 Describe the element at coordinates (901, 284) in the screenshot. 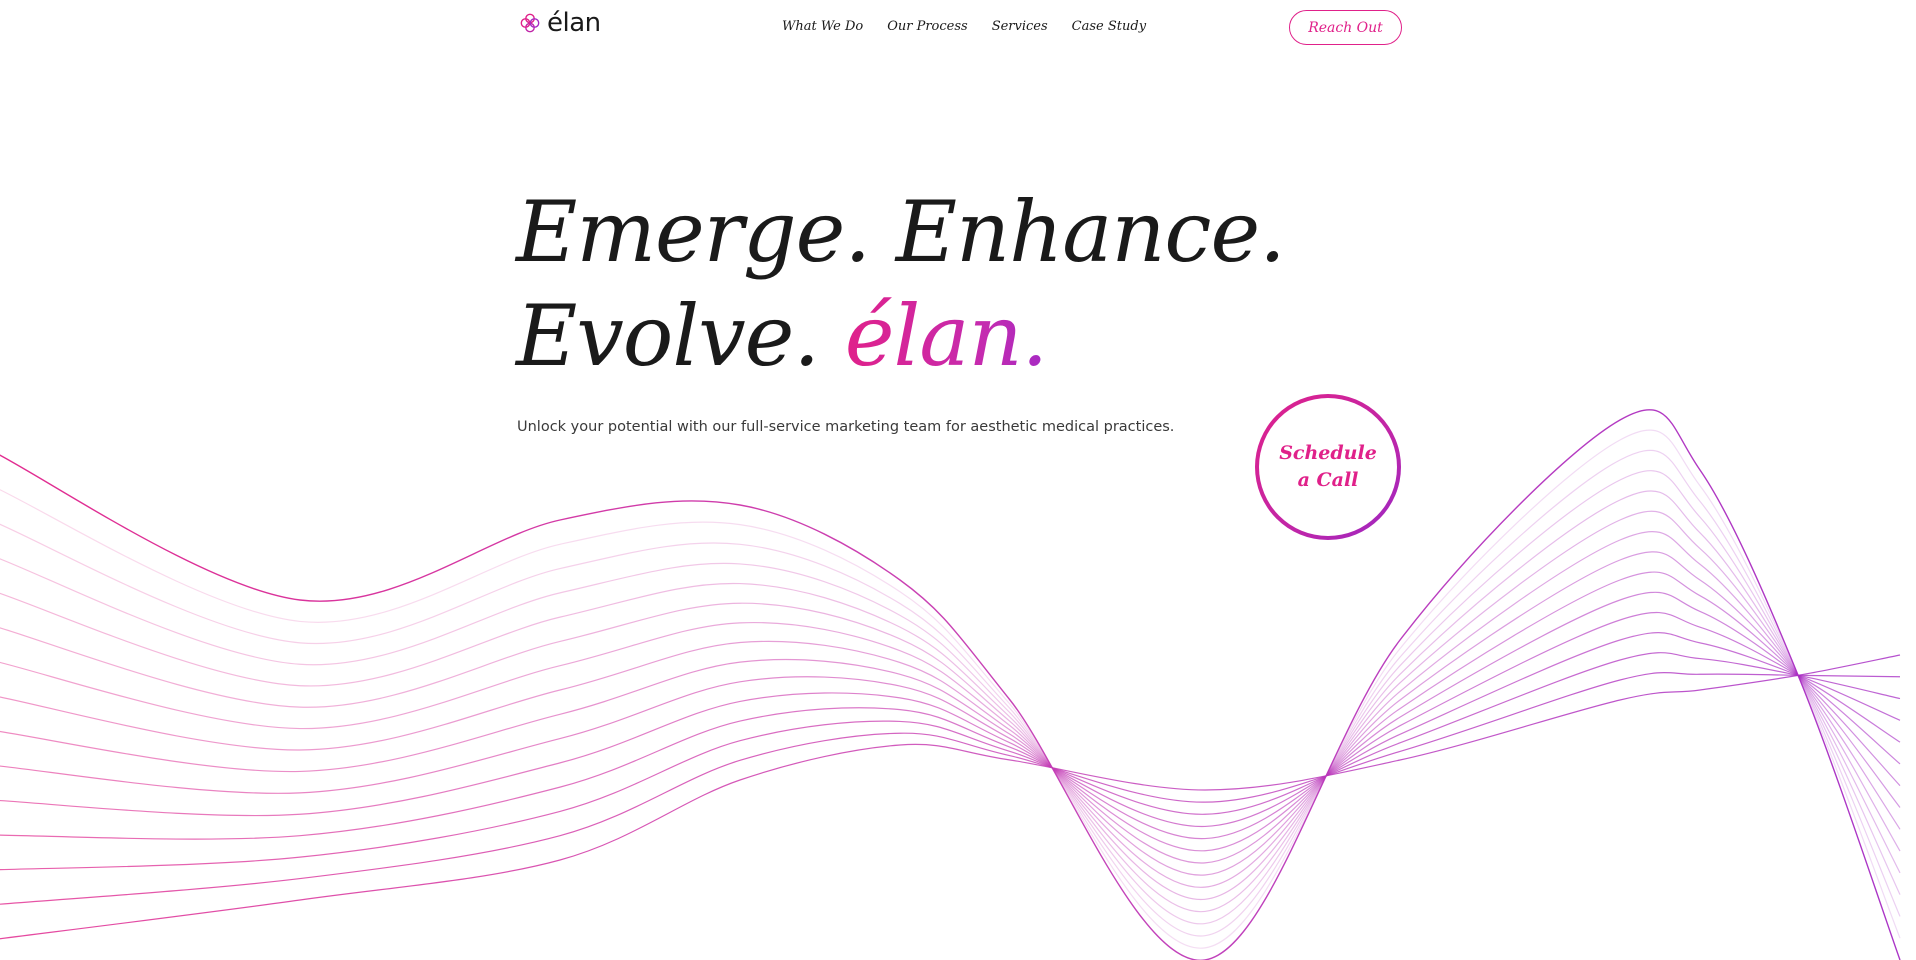

I see `hero-title: Emerge. Enhance. Evolve. élan.` at that location.